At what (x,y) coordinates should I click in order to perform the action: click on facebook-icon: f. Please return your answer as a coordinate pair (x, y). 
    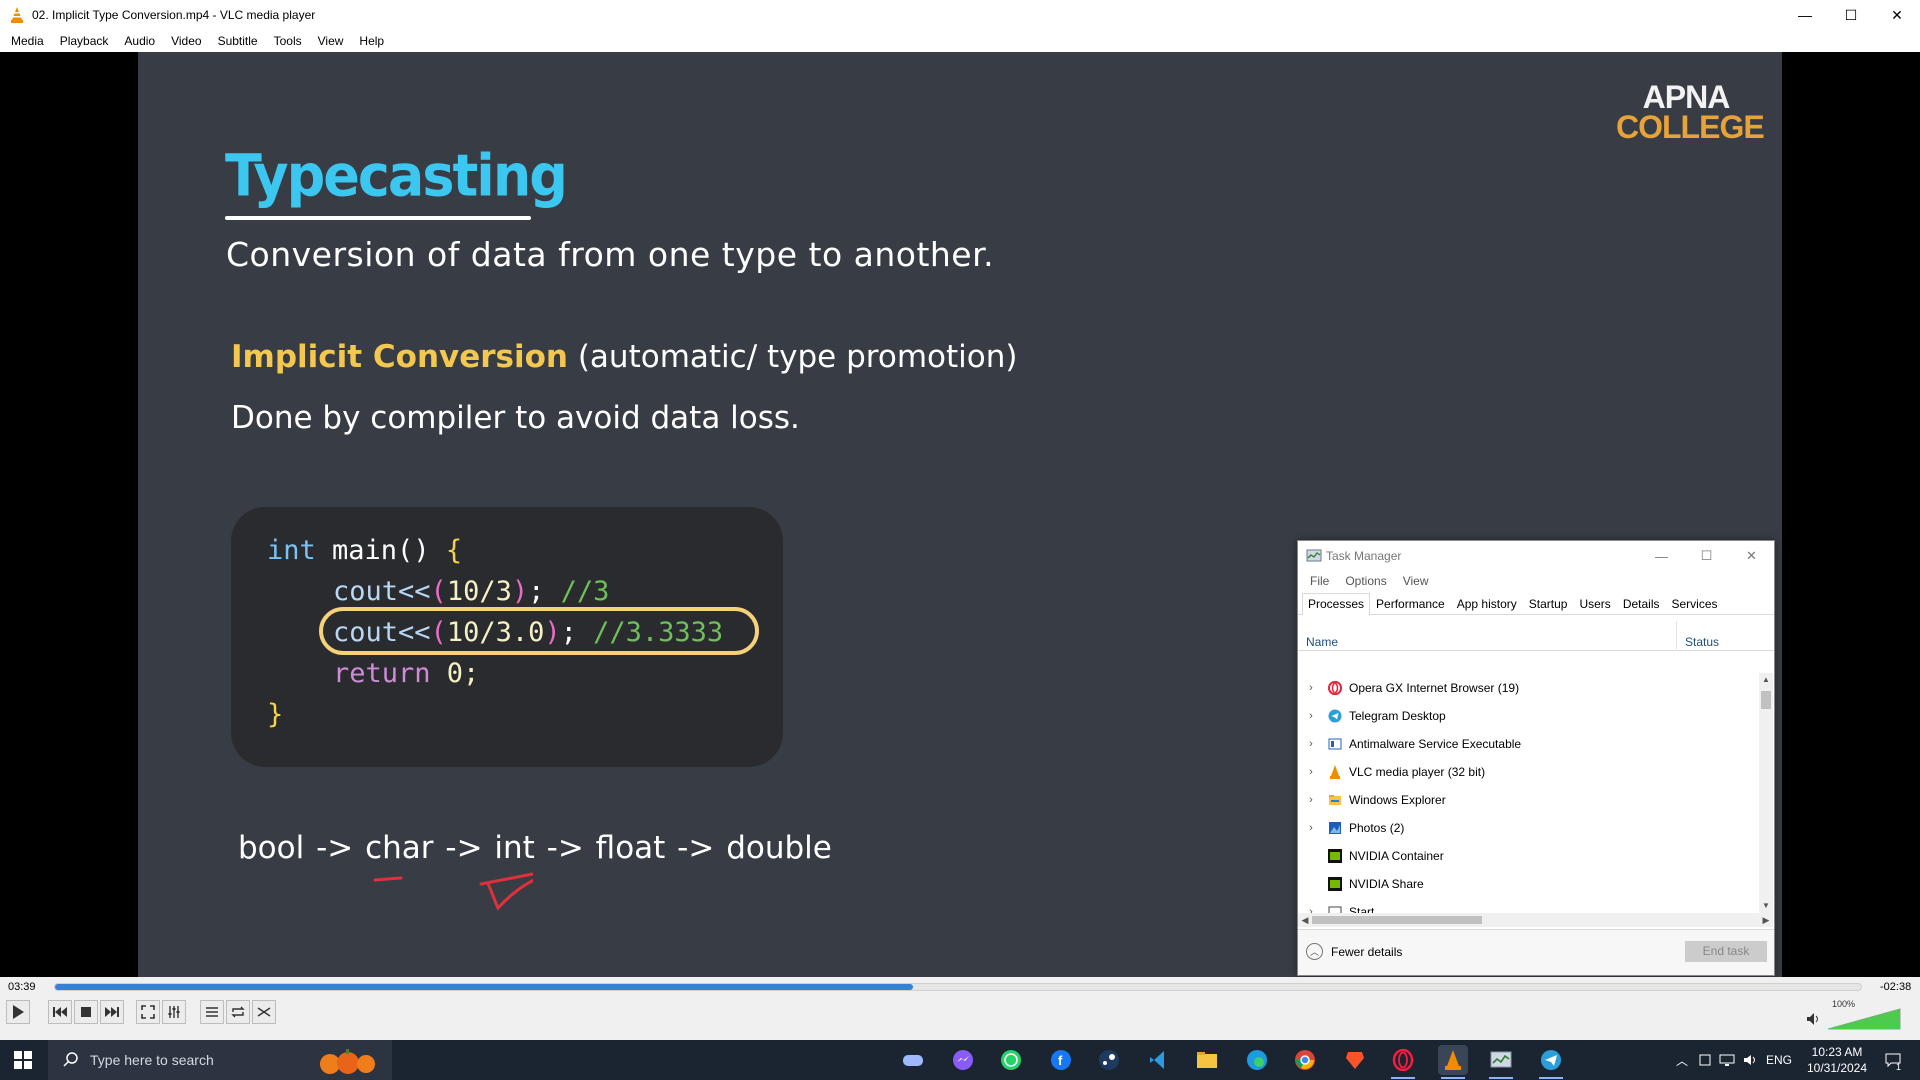
    Looking at the image, I should click on (1061, 1060).